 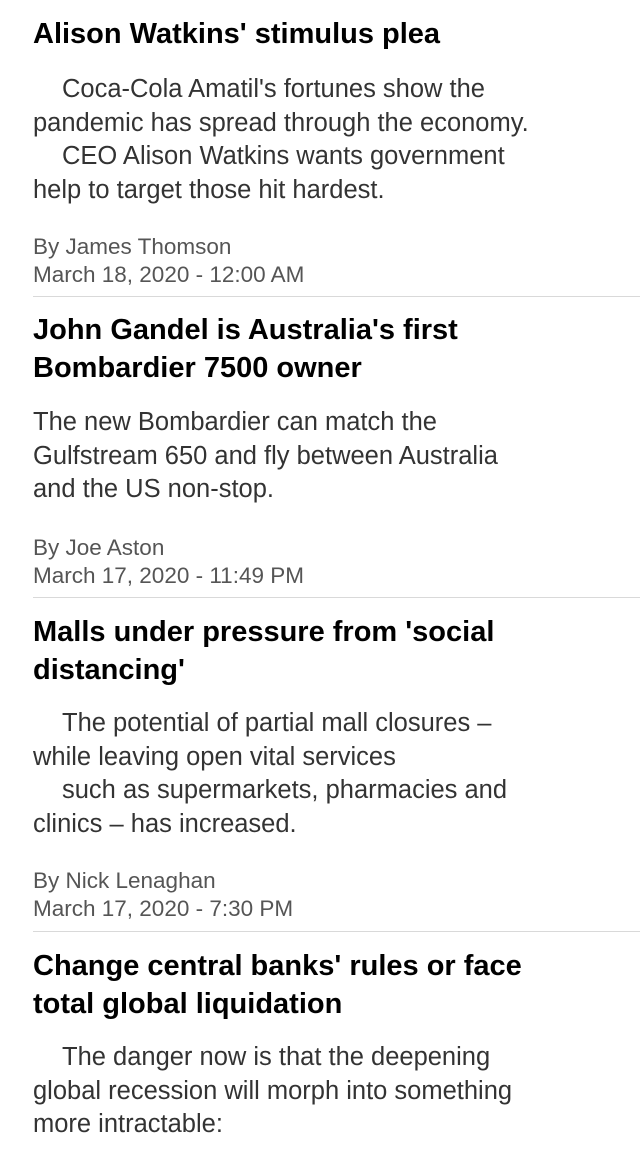 What do you see at coordinates (283, 156) in the screenshot?
I see `summary-line: CEO Alison Watkins wants government` at bounding box center [283, 156].